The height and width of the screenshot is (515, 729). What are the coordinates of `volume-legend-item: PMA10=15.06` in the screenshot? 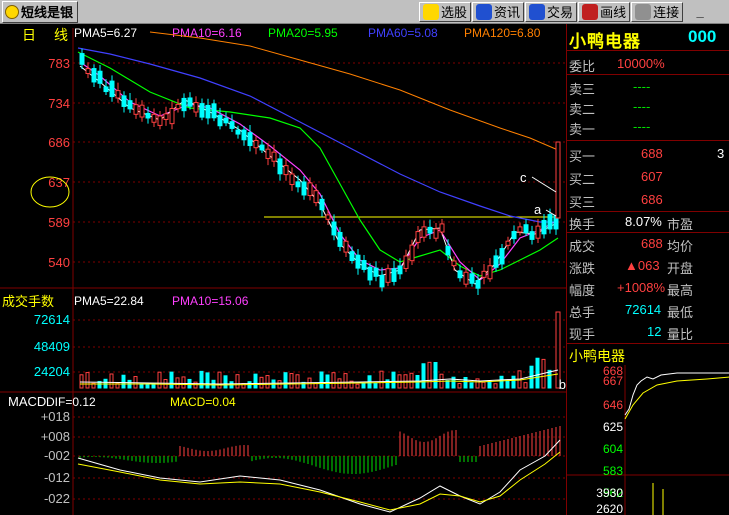 It's located at (210, 301).